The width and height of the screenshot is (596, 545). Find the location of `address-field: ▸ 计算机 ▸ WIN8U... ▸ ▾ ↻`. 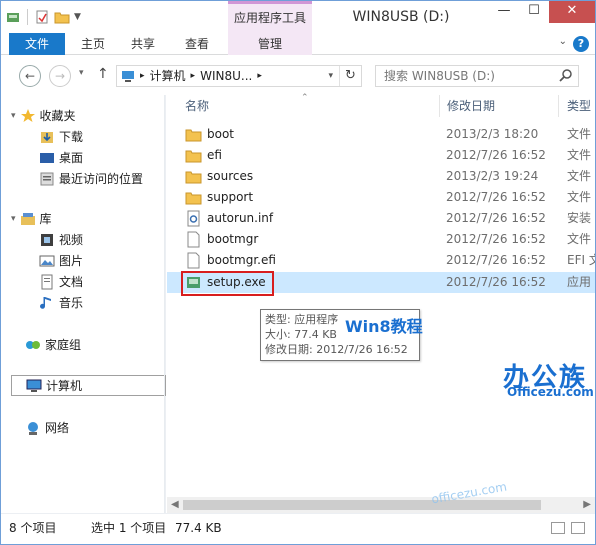

address-field: ▸ 计算机 ▸ WIN8U... ▸ ▾ ↻ is located at coordinates (239, 76).